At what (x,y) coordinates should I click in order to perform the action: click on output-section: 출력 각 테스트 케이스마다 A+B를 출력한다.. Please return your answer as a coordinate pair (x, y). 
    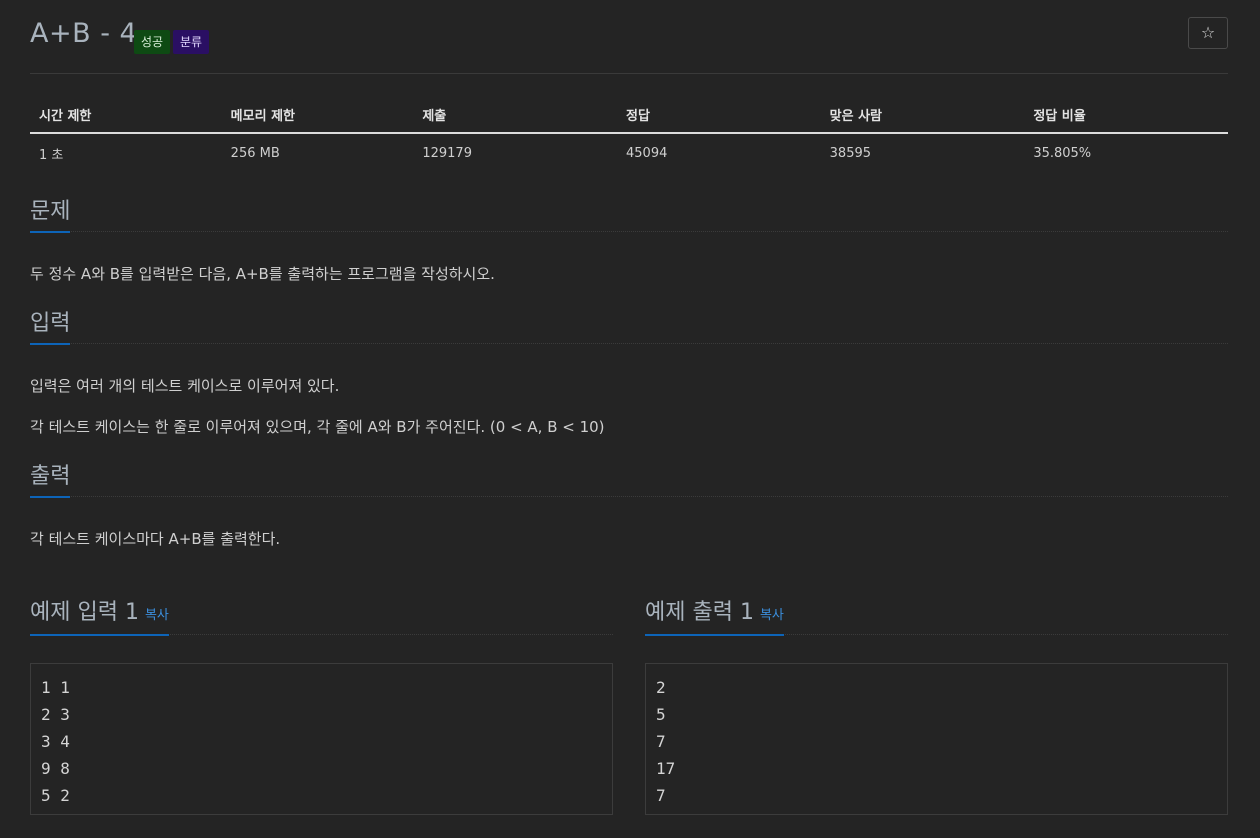
    Looking at the image, I should click on (629, 505).